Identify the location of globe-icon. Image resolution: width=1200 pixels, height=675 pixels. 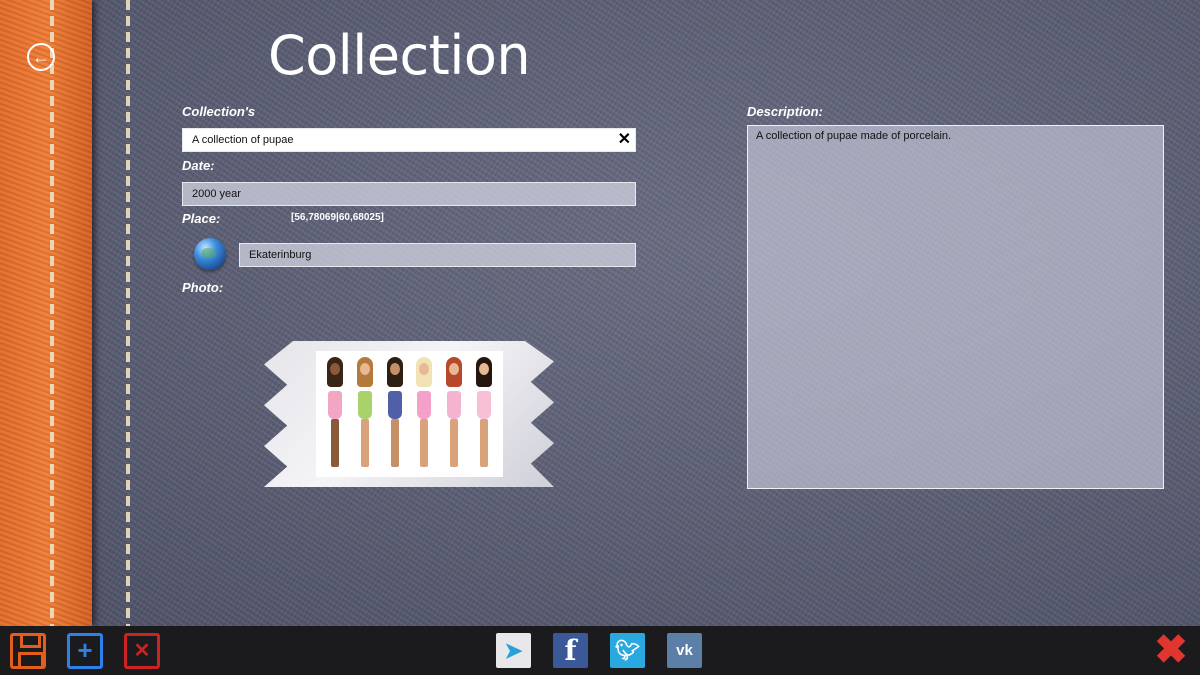
(210, 254).